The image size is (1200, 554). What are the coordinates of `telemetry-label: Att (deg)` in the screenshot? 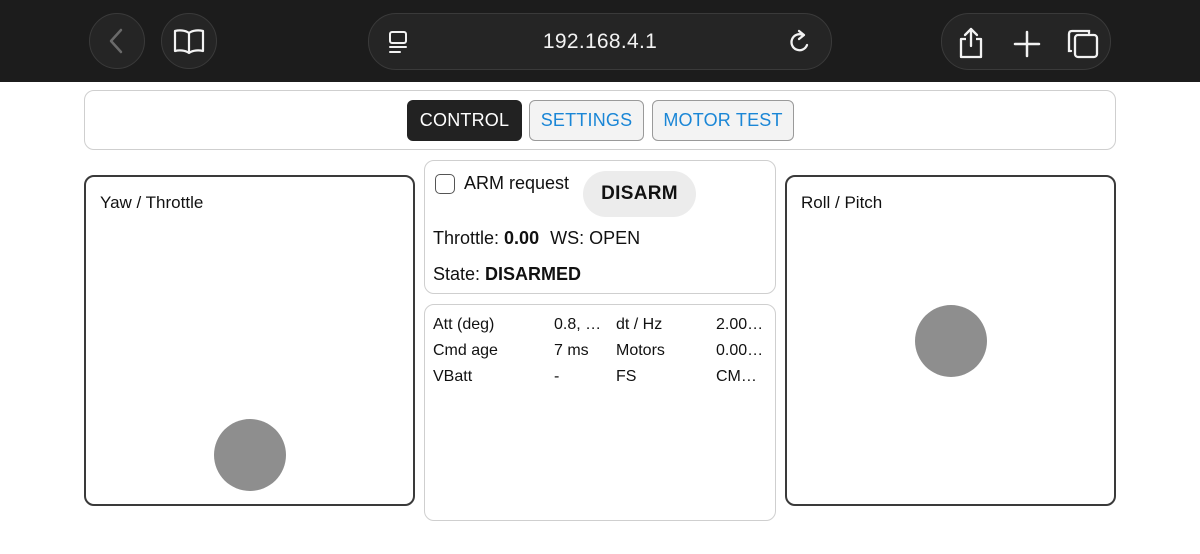 It's located at (464, 324).